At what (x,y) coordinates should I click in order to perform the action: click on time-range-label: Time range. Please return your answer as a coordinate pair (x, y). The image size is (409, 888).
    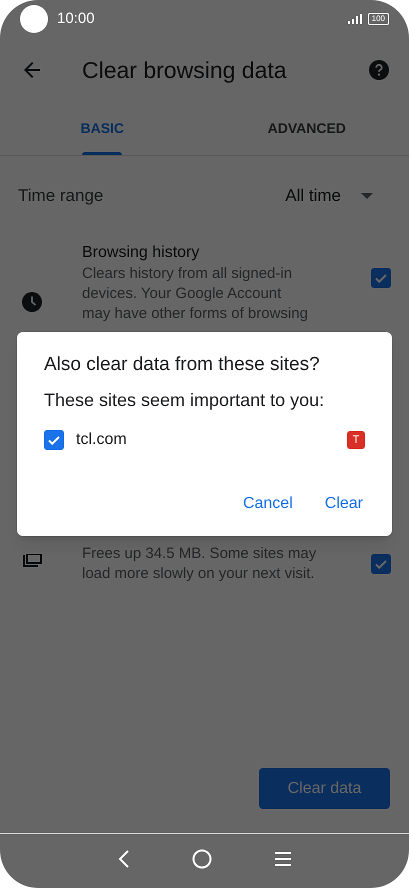
    Looking at the image, I should click on (61, 196).